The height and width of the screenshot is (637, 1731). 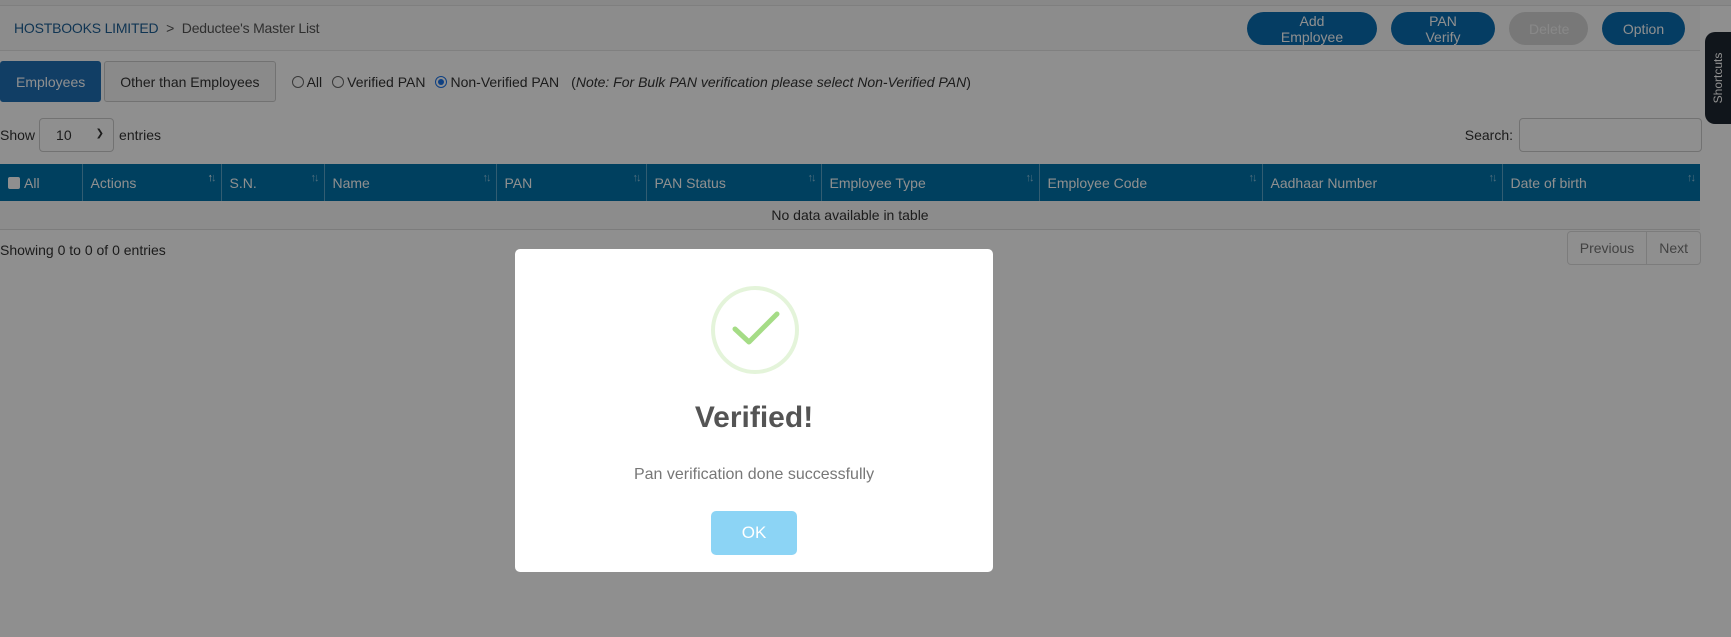 What do you see at coordinates (754, 474) in the screenshot?
I see `dialog-message: Pan verification done successfully` at bounding box center [754, 474].